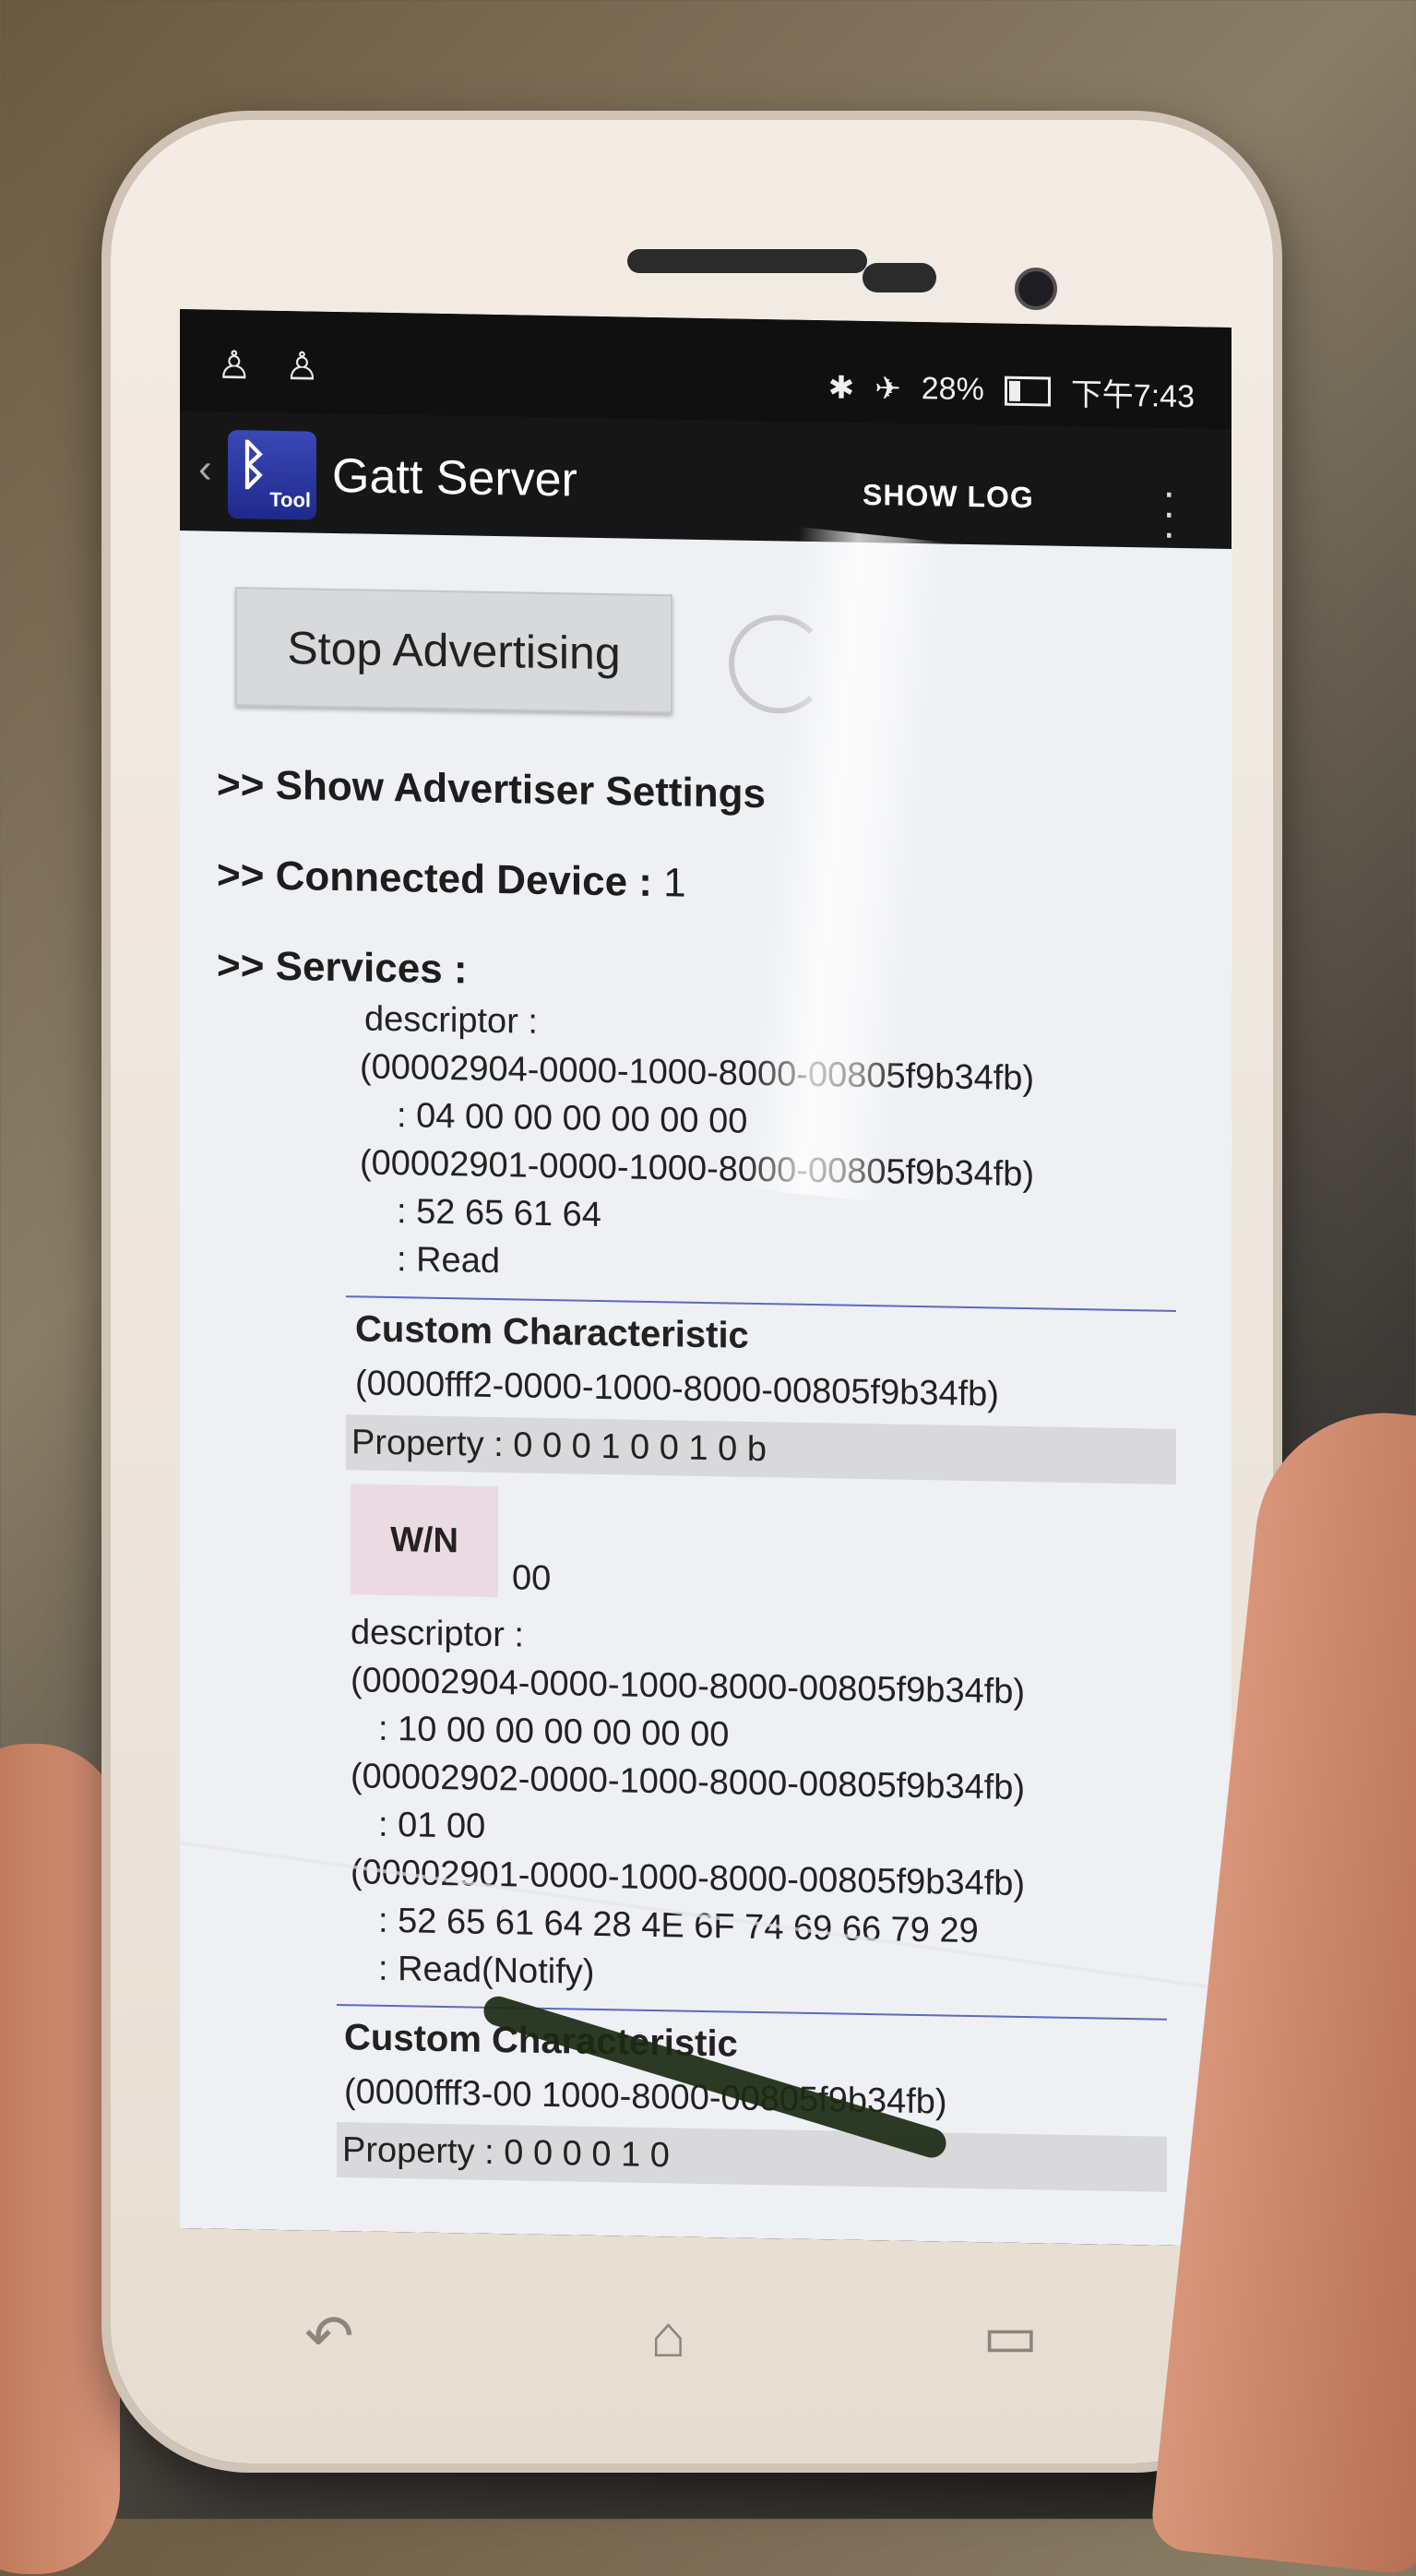 The width and height of the screenshot is (1416, 2576). What do you see at coordinates (688, 1783) in the screenshot?
I see `descriptor-uuid: (00002902-0000-1000-8000-00805f9b34fb)` at bounding box center [688, 1783].